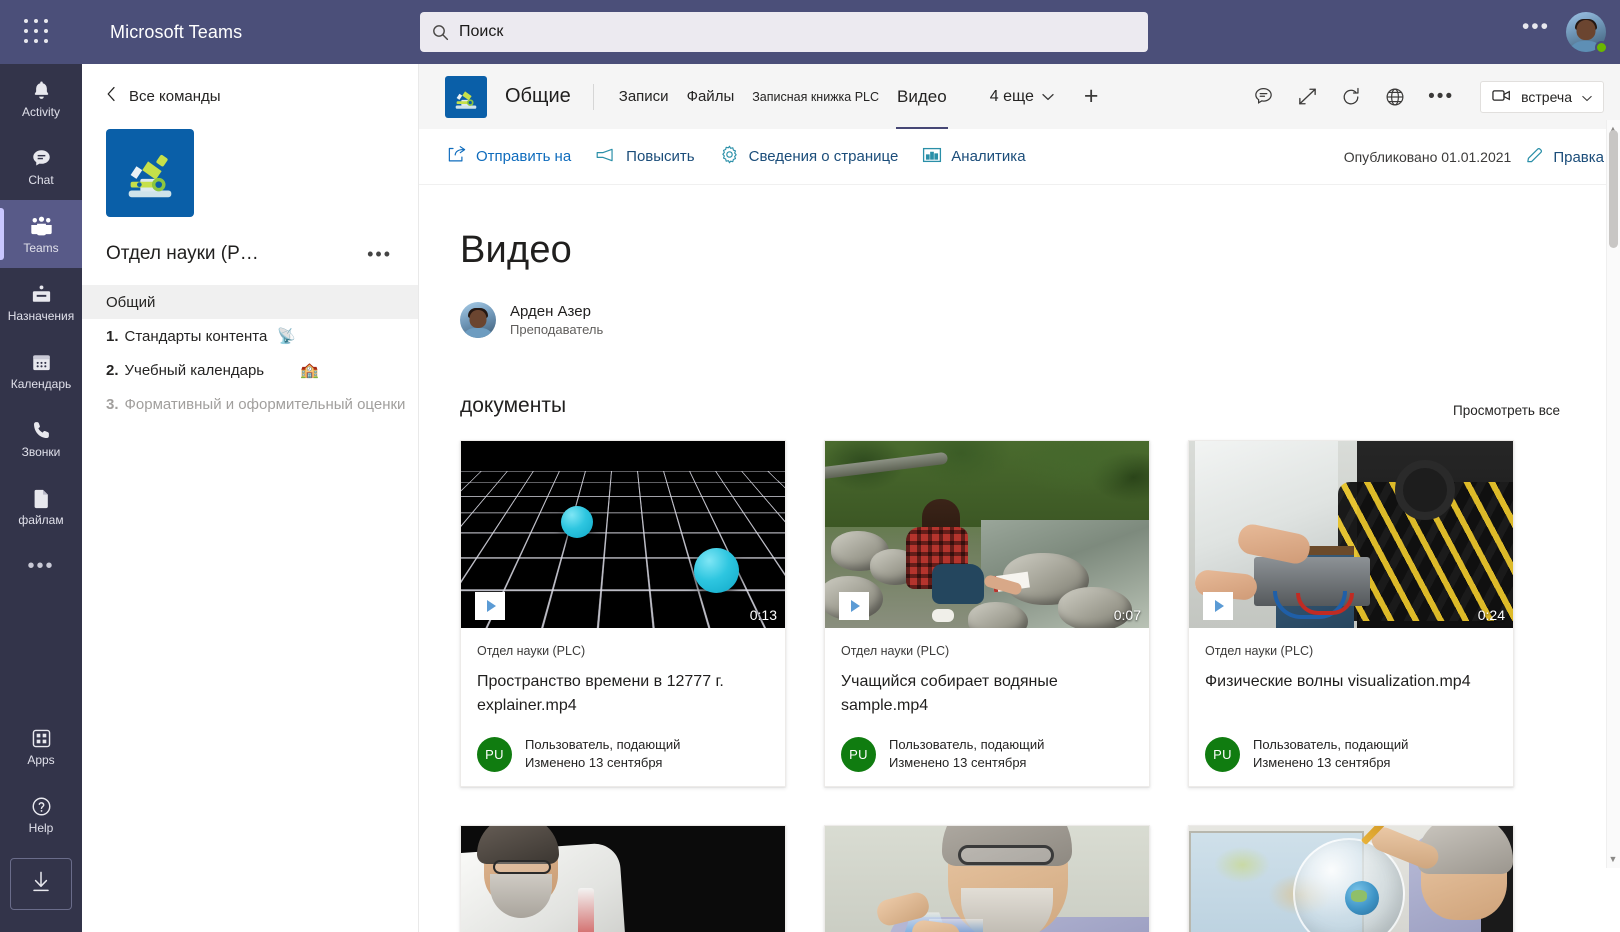 The image size is (1620, 932). Describe the element at coordinates (987, 534) in the screenshot. I see `video-thumbnail-stream: 0:07` at that location.